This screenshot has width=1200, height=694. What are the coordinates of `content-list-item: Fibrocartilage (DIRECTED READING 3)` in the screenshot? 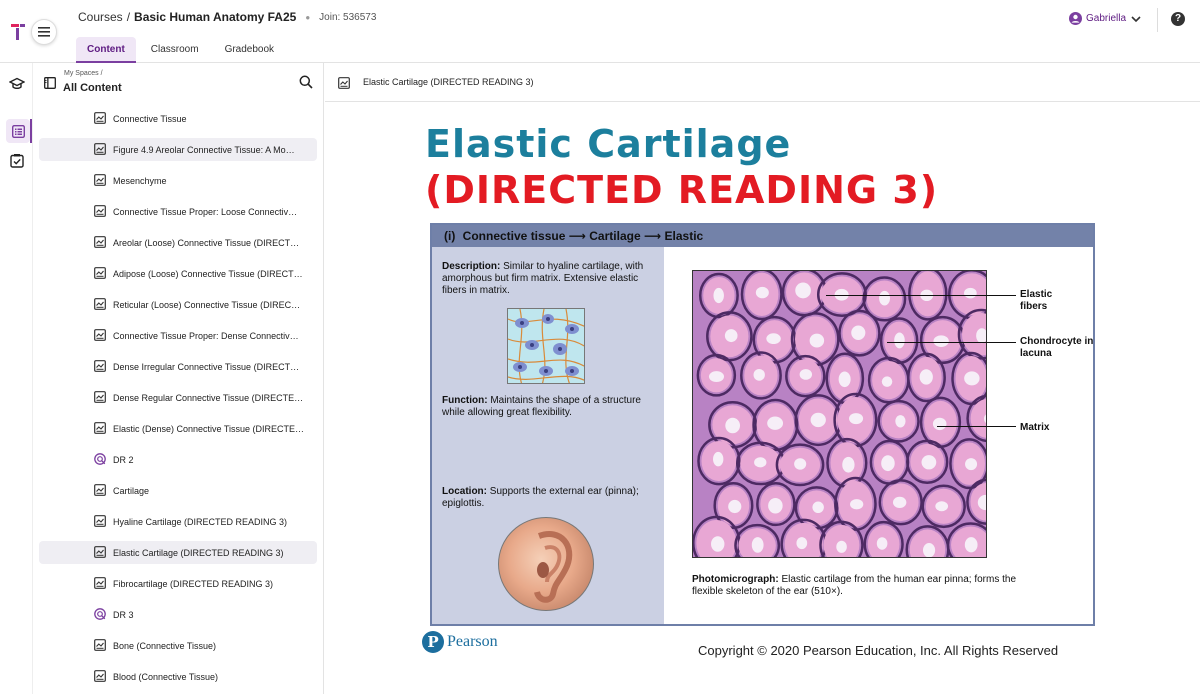 It's located at (178, 583).